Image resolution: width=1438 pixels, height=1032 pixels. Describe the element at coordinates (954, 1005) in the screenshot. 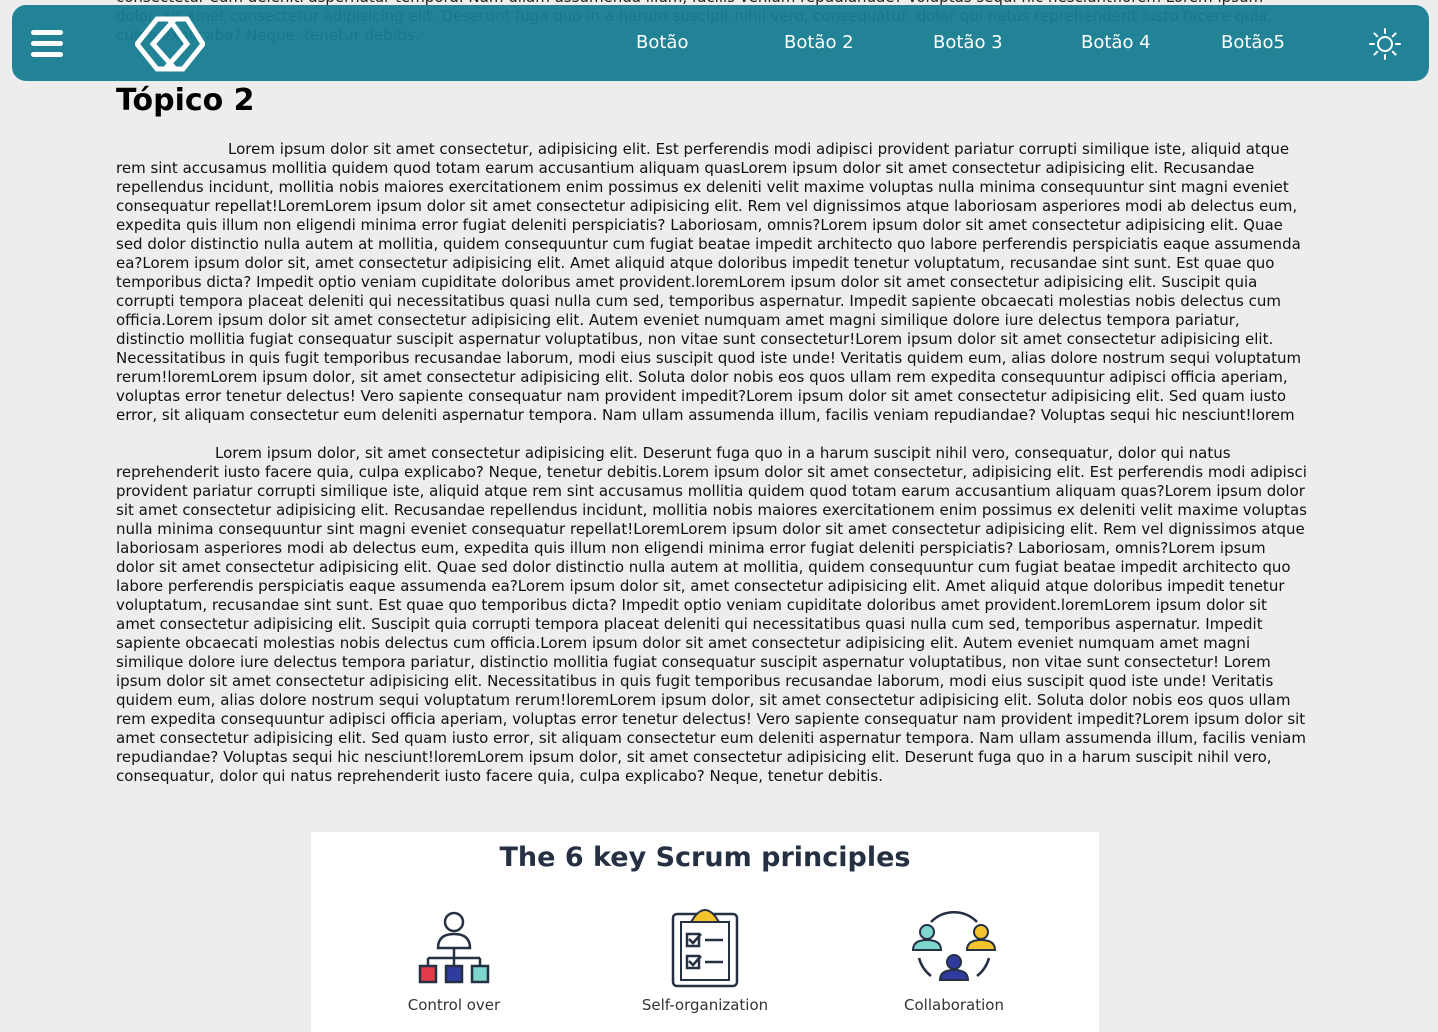

I see `principle-label: Collaboration` at that location.